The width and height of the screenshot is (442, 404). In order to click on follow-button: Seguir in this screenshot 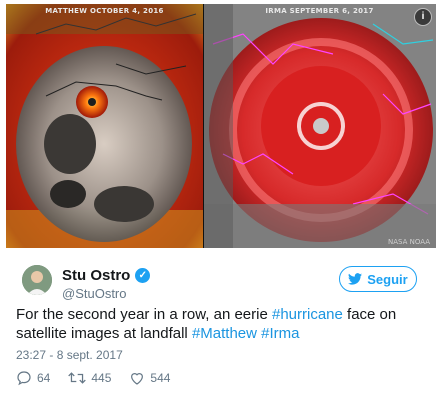, I will do `click(378, 279)`.